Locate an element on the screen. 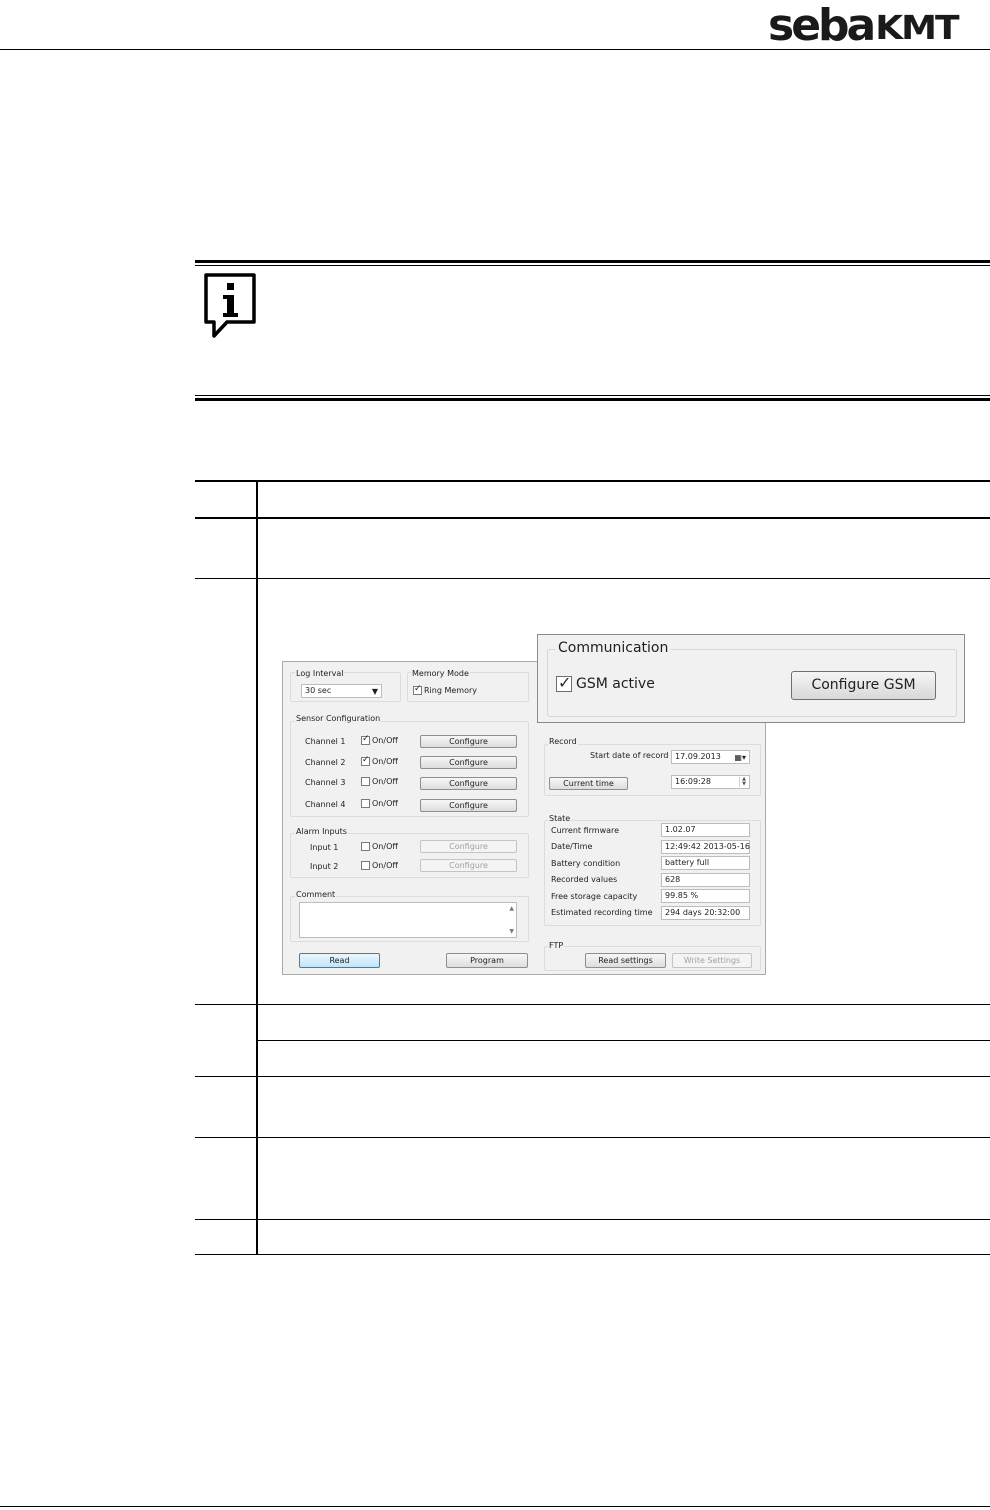 The height and width of the screenshot is (1510, 990). channel-3-label: Channel 3 is located at coordinates (325, 782).